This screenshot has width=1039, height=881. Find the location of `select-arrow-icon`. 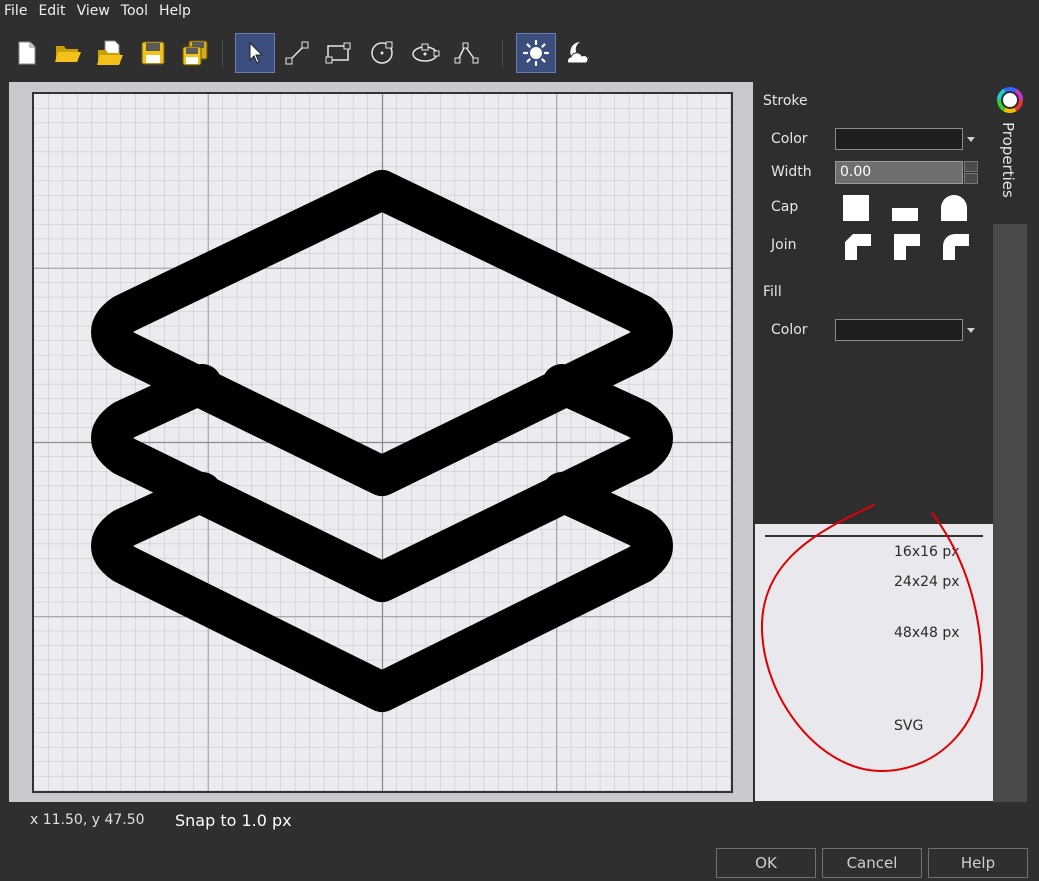

select-arrow-icon is located at coordinates (256, 52).